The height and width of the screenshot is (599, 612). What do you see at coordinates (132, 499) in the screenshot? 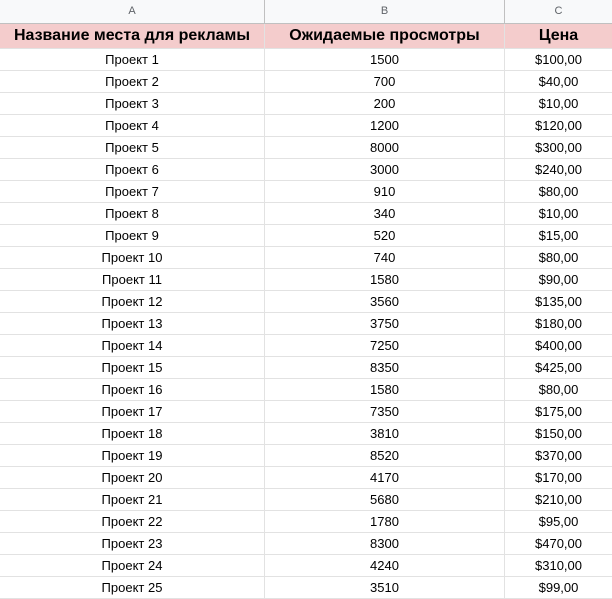
I see `cell-name: Проект 21` at bounding box center [132, 499].